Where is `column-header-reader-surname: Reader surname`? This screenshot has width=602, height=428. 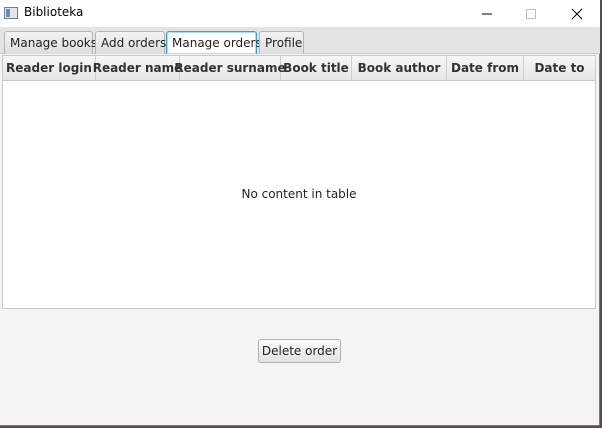 column-header-reader-surname: Reader surname is located at coordinates (230, 68).